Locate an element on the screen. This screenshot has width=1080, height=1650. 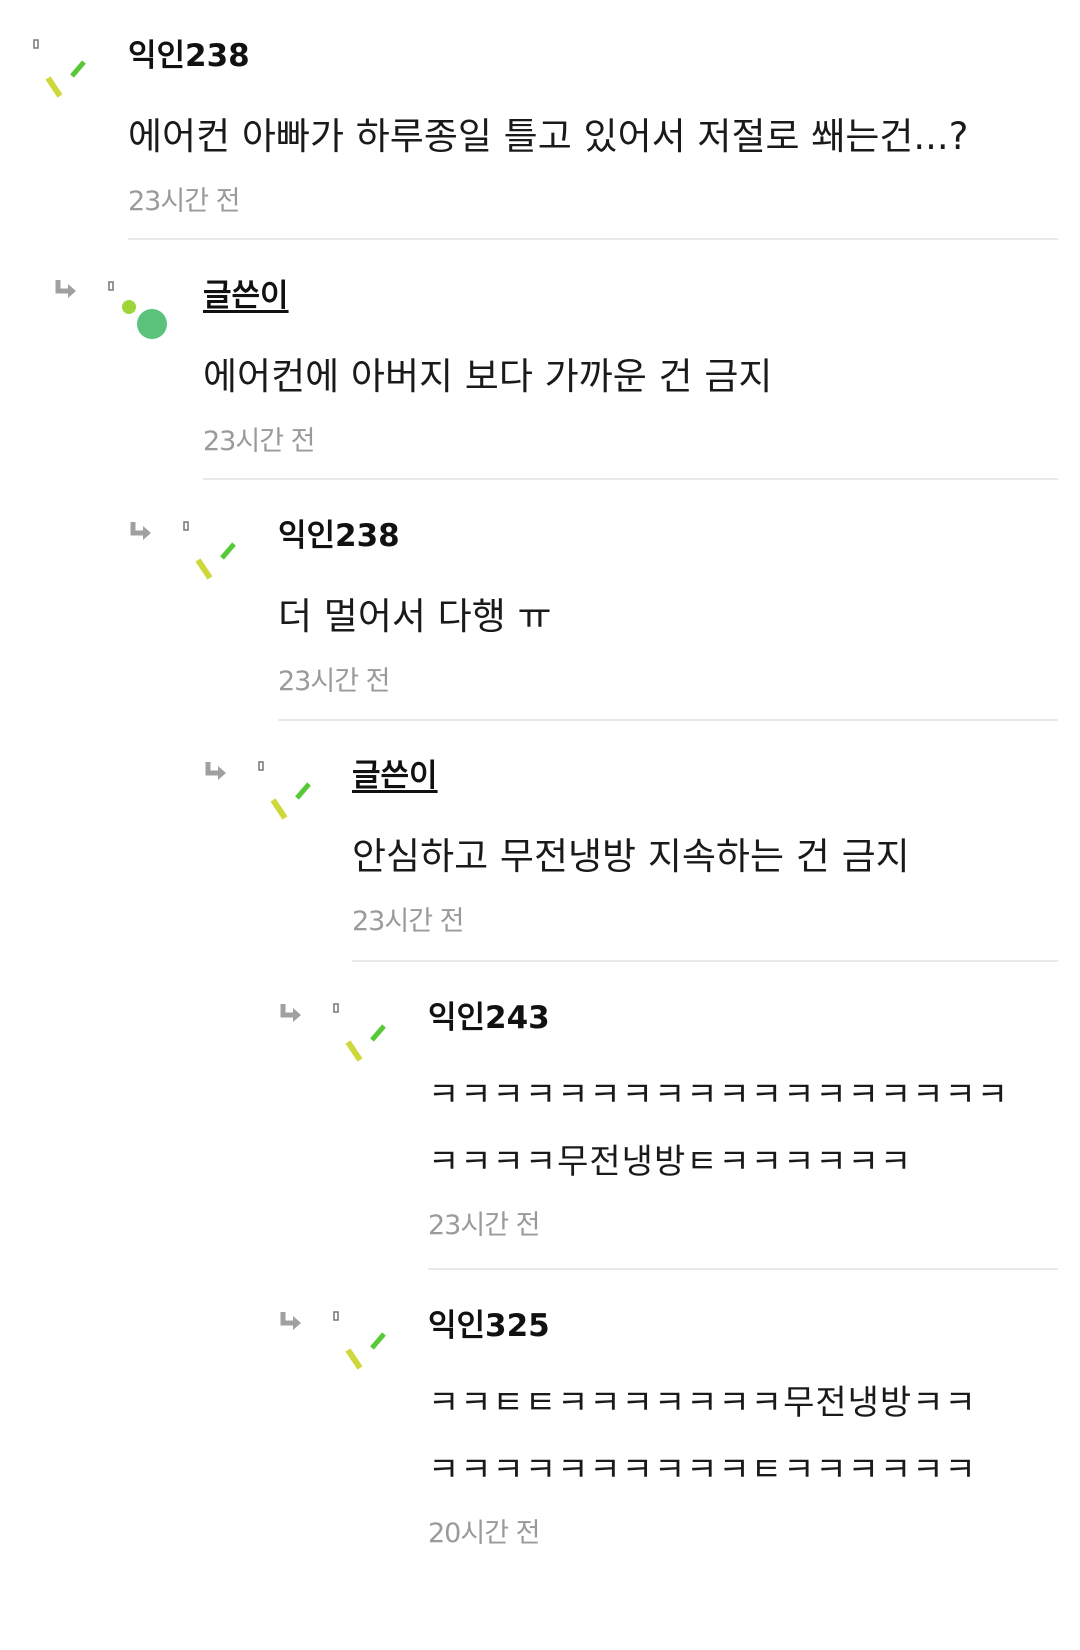
comment-body: 에어컨 아빠가 하루종일 틀고 있어서 저절로 쐐는건...? is located at coordinates (593, 137).